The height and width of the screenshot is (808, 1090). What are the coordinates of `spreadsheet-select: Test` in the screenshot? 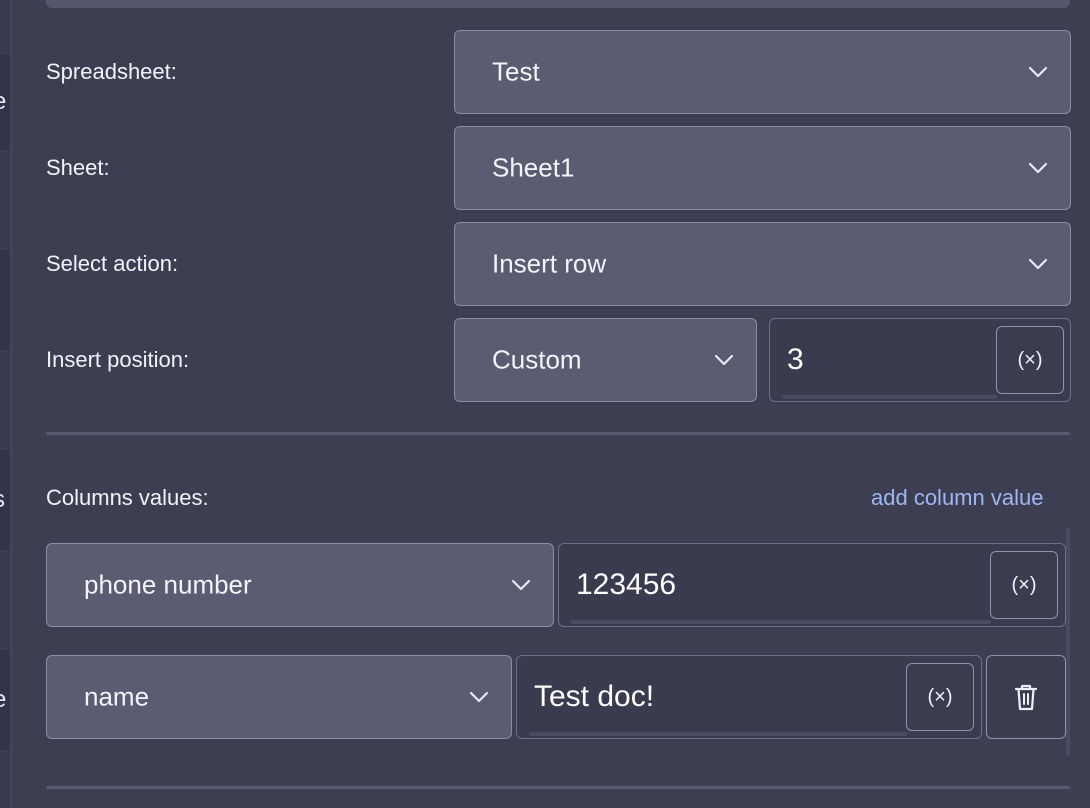 It's located at (762, 72).